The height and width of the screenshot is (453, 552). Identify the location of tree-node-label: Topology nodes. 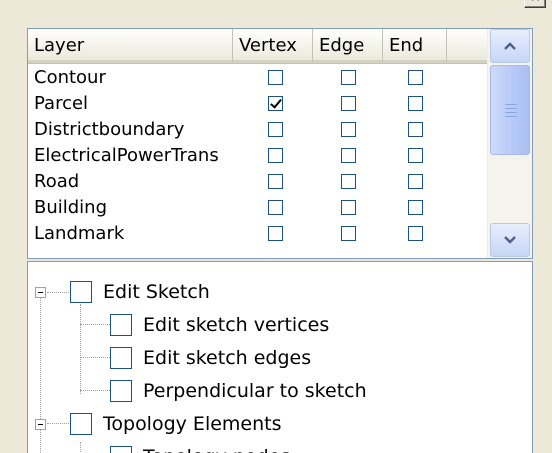
(216, 449).